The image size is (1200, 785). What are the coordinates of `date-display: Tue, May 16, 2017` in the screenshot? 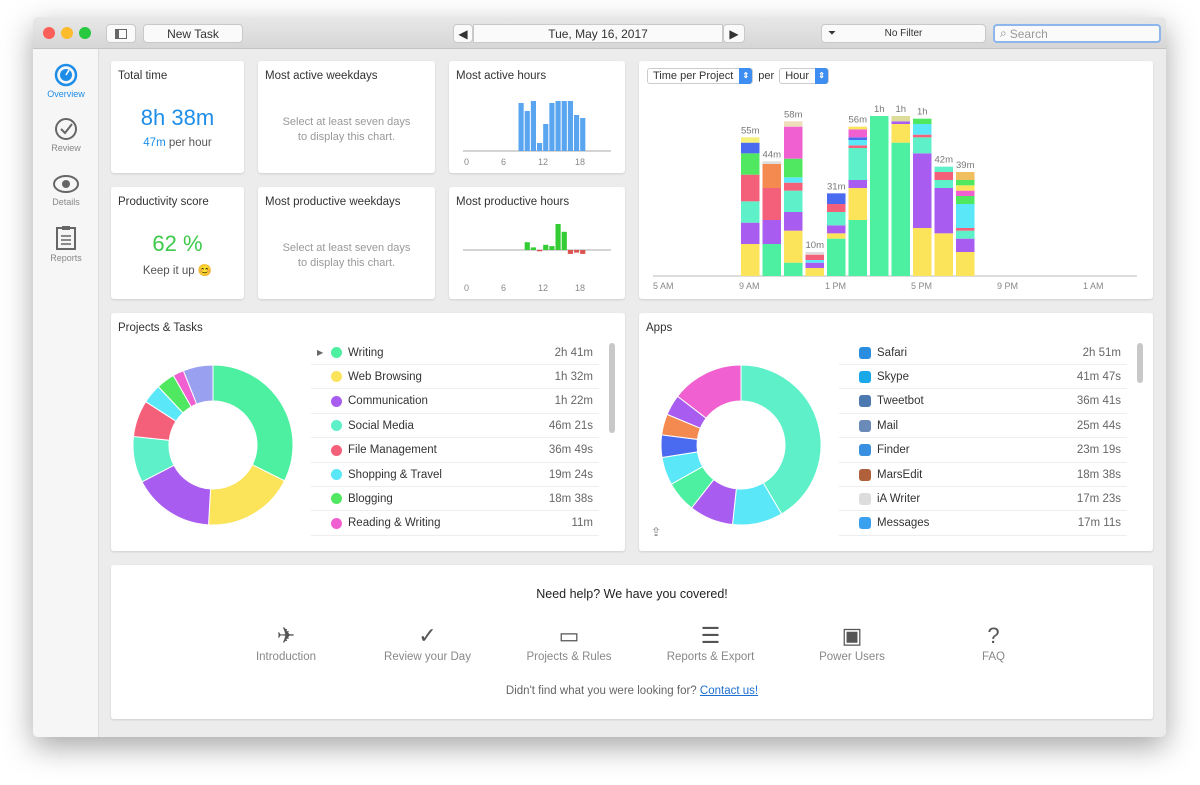 It's located at (598, 33).